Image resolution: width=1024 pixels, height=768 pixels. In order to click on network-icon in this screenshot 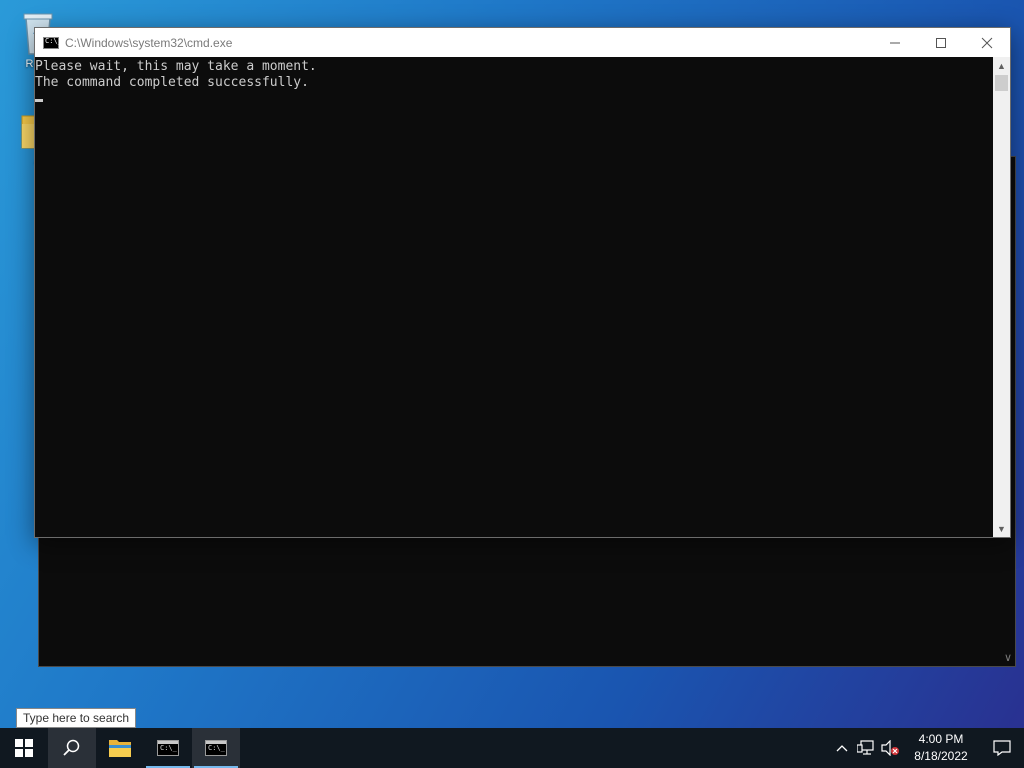, I will do `click(865, 747)`.